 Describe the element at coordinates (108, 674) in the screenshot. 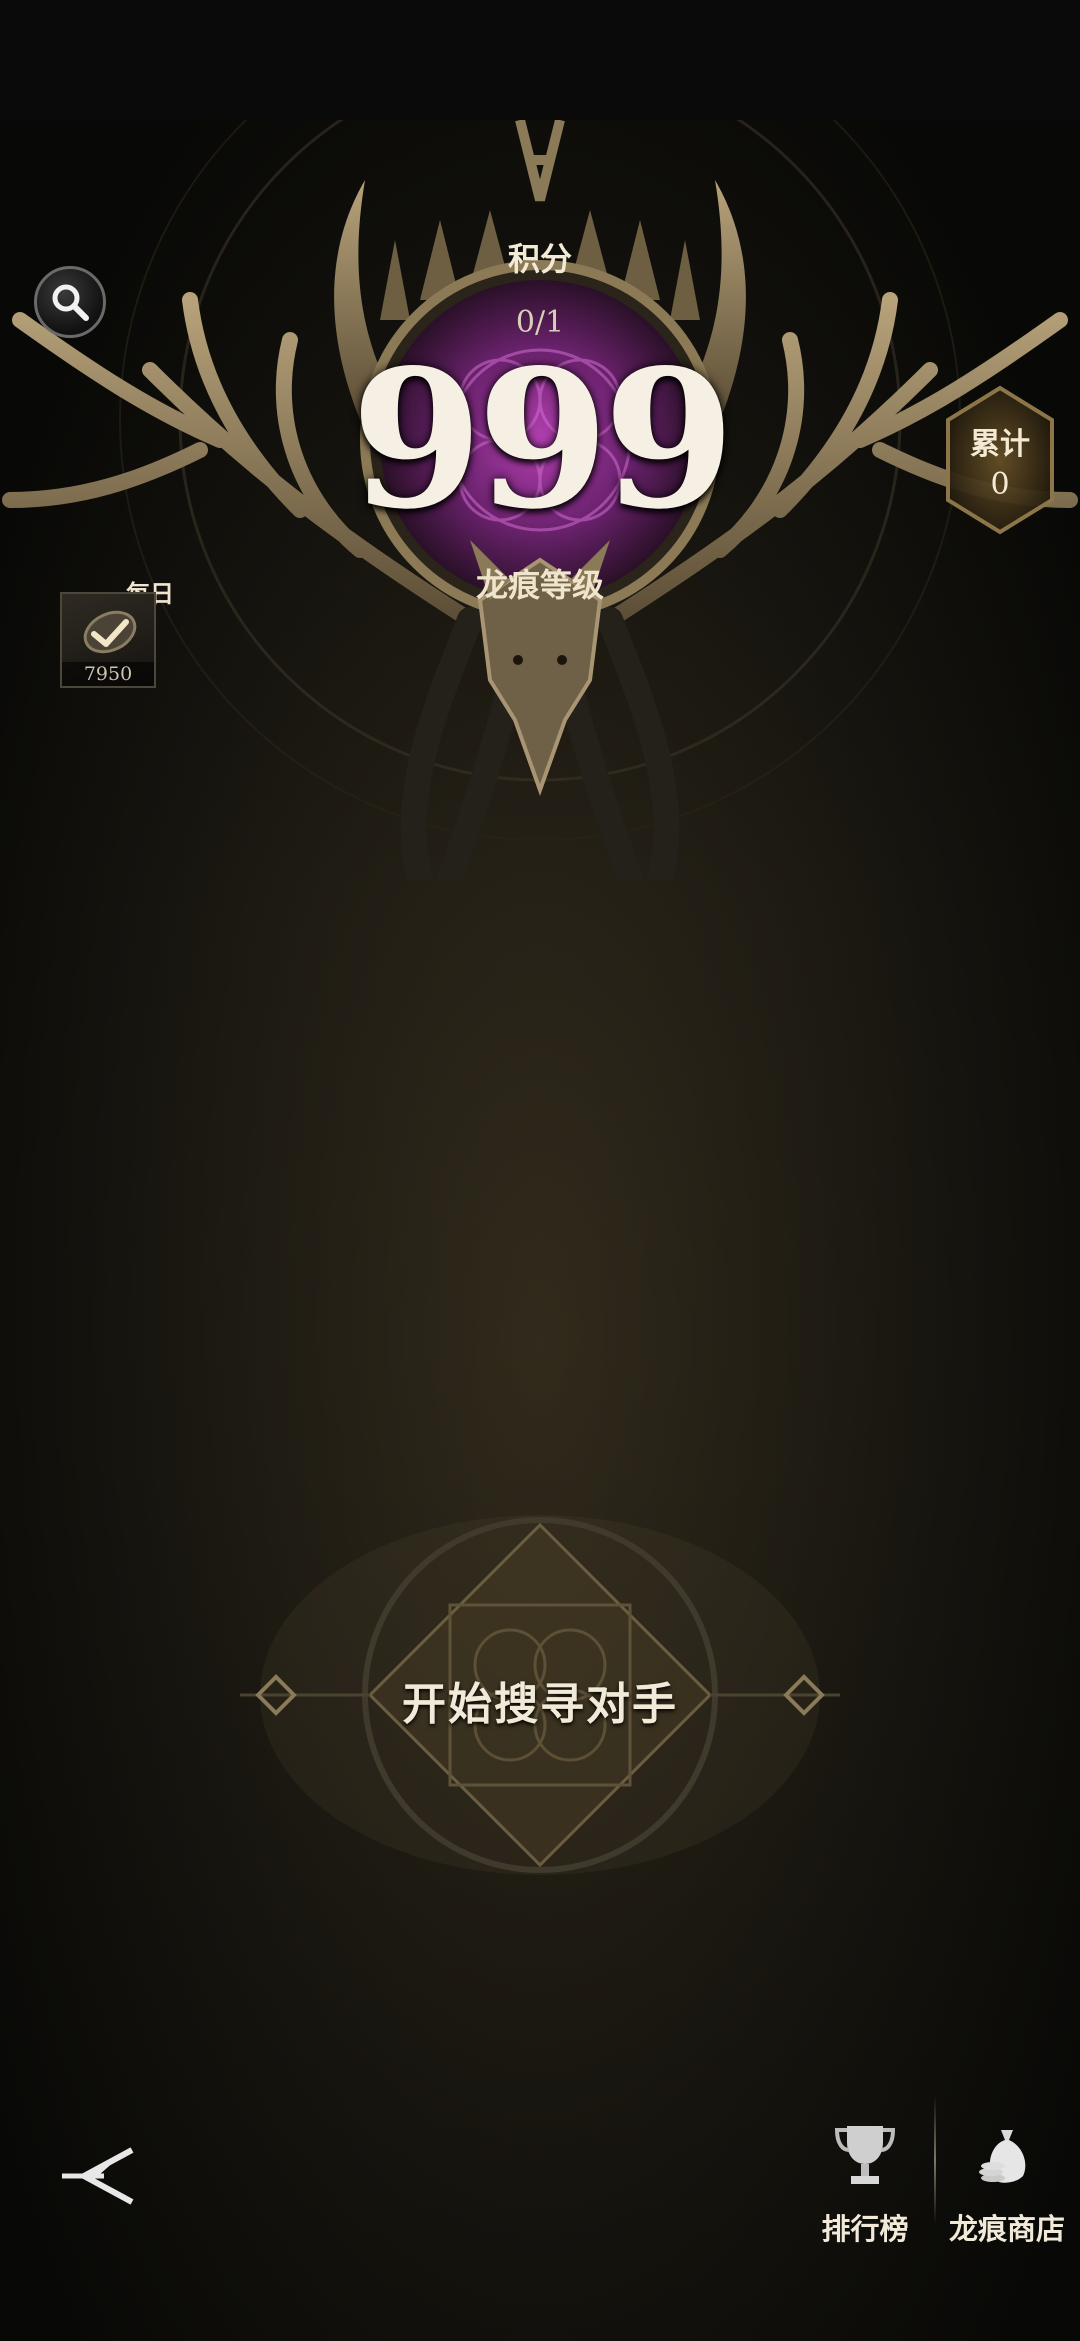

I see `daily-count: 7950` at that location.